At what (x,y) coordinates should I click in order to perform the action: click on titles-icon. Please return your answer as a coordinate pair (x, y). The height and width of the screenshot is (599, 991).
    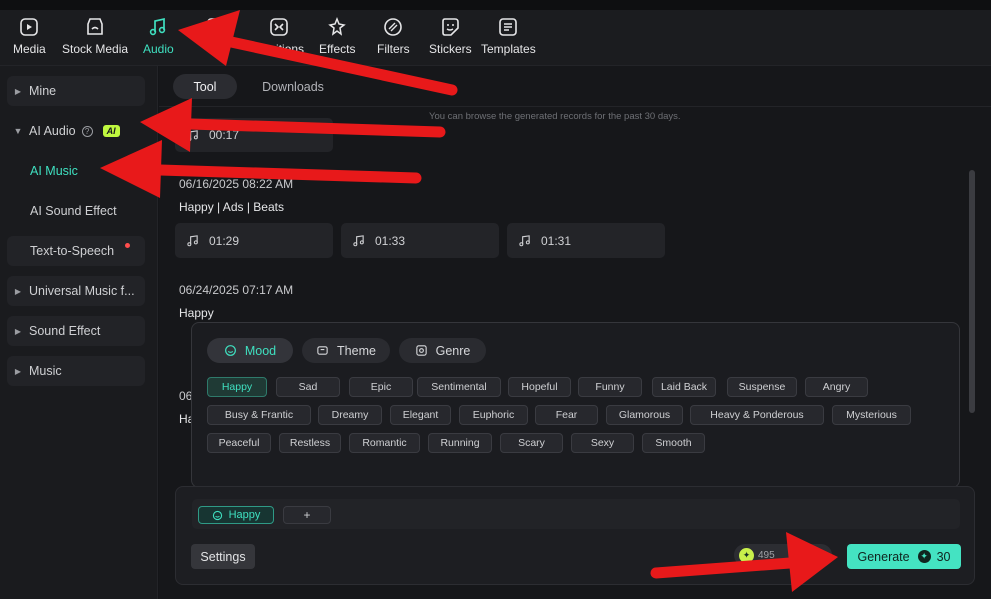
    Looking at the image, I should click on (216, 27).